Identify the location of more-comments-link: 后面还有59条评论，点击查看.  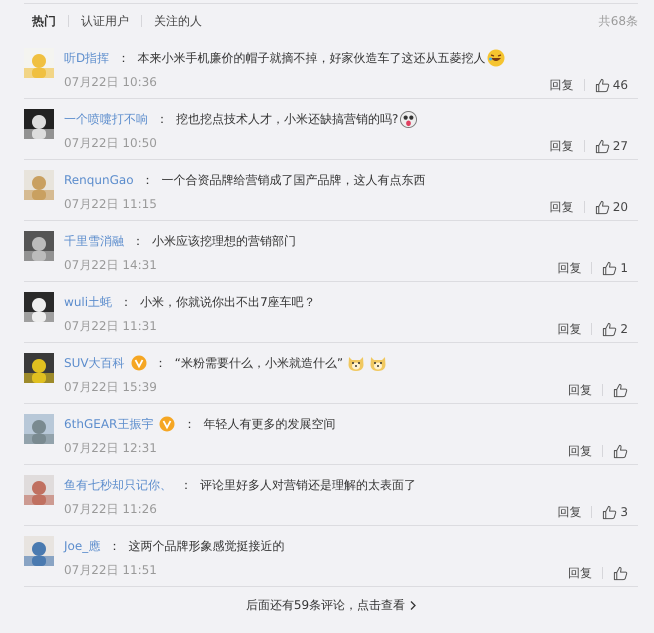
(331, 605).